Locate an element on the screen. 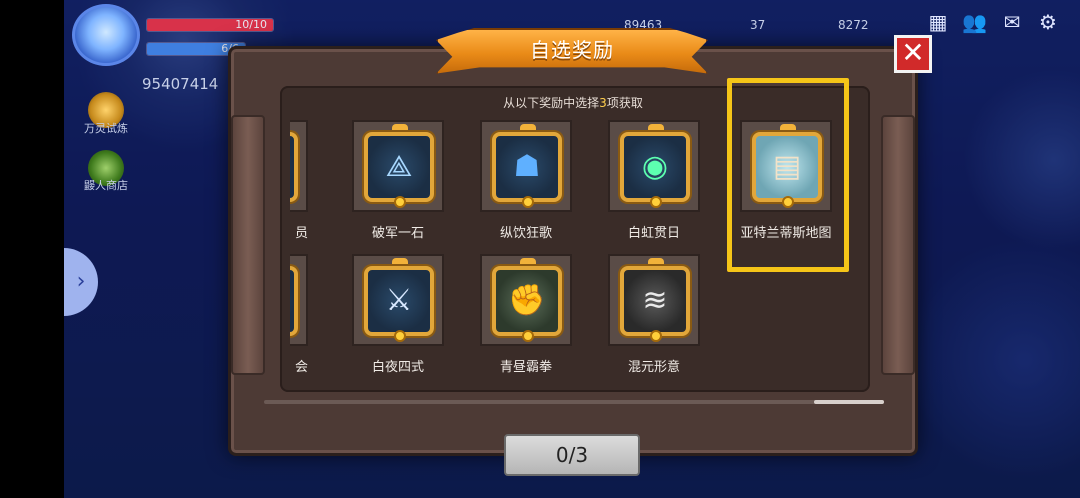 This screenshot has height=498, width=1080. side-menu-shop: 鼹人商店 is located at coordinates (106, 185).